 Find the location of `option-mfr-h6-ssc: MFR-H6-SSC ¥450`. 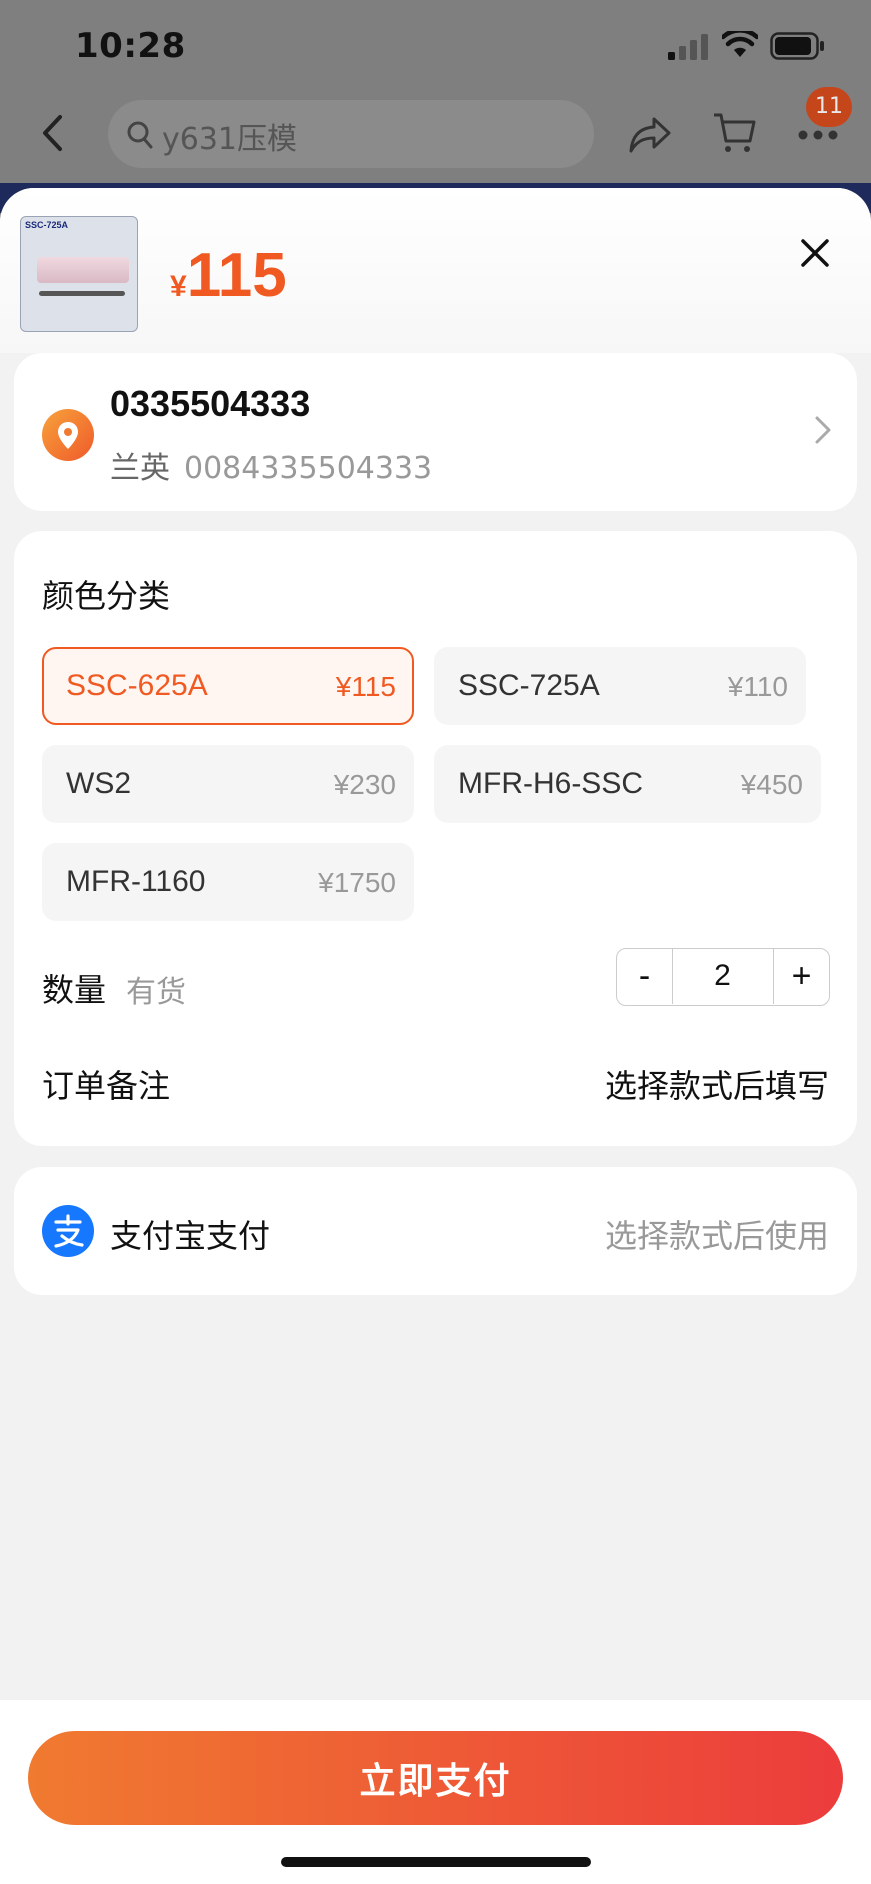

option-mfr-h6-ssc: MFR-H6-SSC ¥450 is located at coordinates (627, 784).